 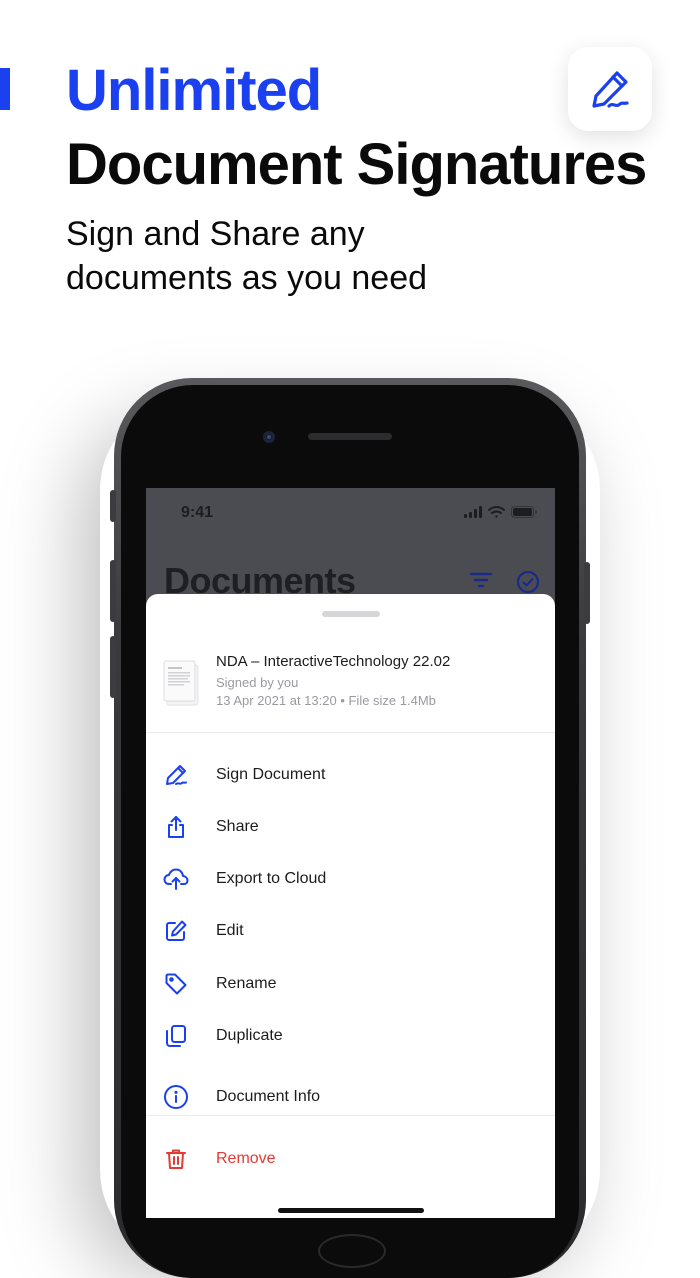 What do you see at coordinates (356, 164) in the screenshot?
I see `headline-document-signatures: Document Signatures` at bounding box center [356, 164].